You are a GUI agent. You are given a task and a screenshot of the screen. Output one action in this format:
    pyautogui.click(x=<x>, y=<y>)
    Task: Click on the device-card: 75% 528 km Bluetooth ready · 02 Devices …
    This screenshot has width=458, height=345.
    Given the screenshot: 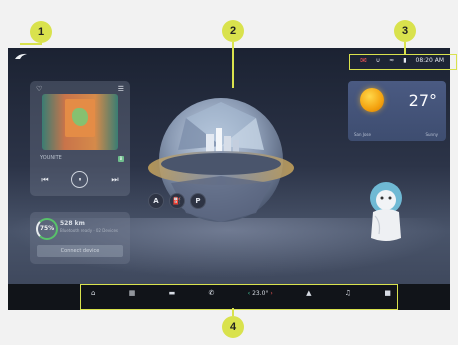 What is the action you would take?
    pyautogui.click(x=80, y=238)
    